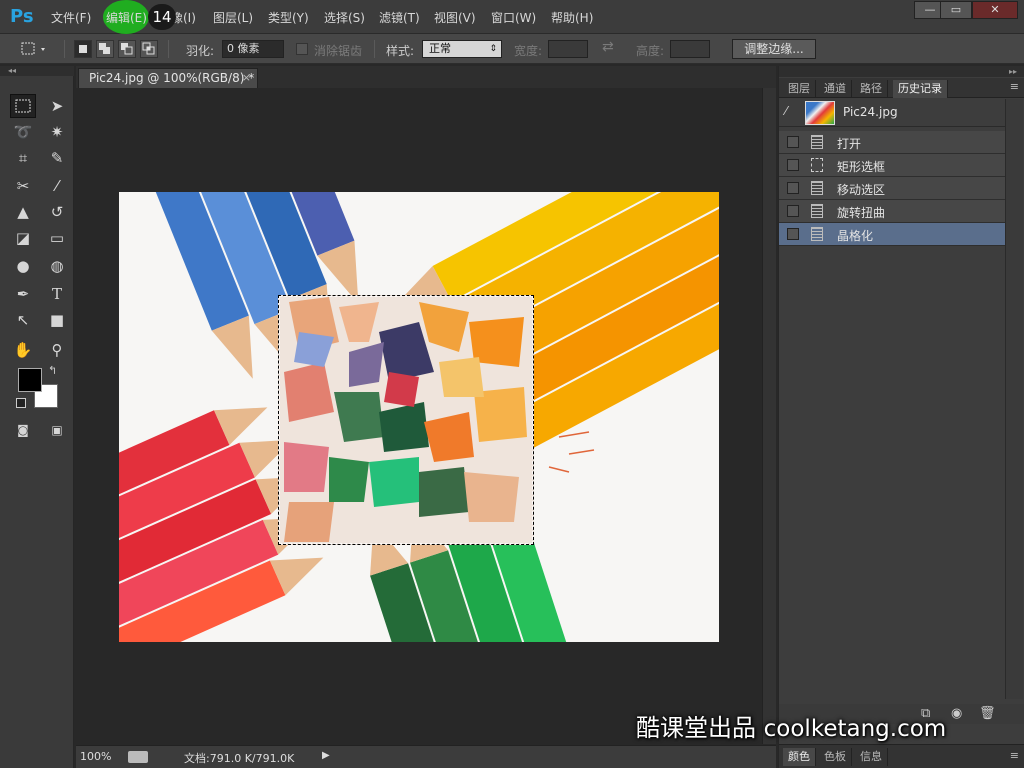 The image size is (1024, 768). What do you see at coordinates (57, 132) in the screenshot?
I see `magic-wand-tool-icon: ✷` at bounding box center [57, 132].